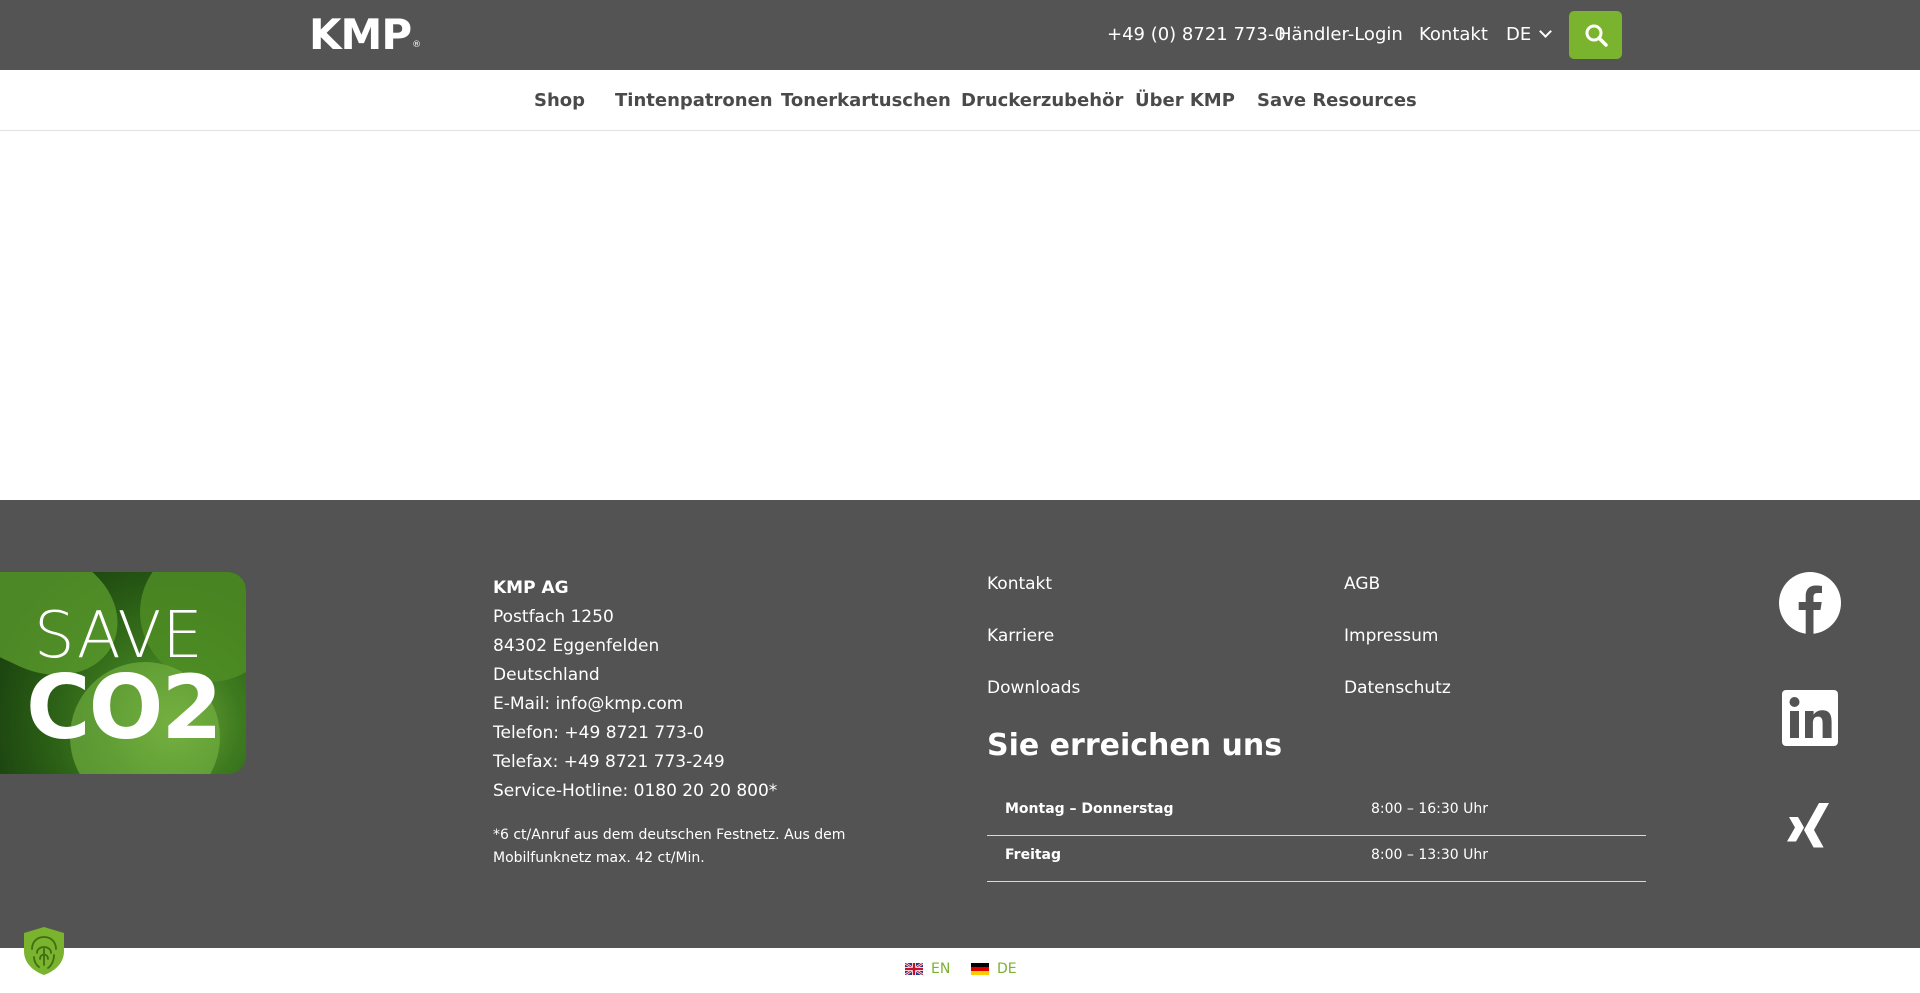  Describe the element at coordinates (1019, 584) in the screenshot. I see `footer-link-kontakt: Kontakt` at that location.